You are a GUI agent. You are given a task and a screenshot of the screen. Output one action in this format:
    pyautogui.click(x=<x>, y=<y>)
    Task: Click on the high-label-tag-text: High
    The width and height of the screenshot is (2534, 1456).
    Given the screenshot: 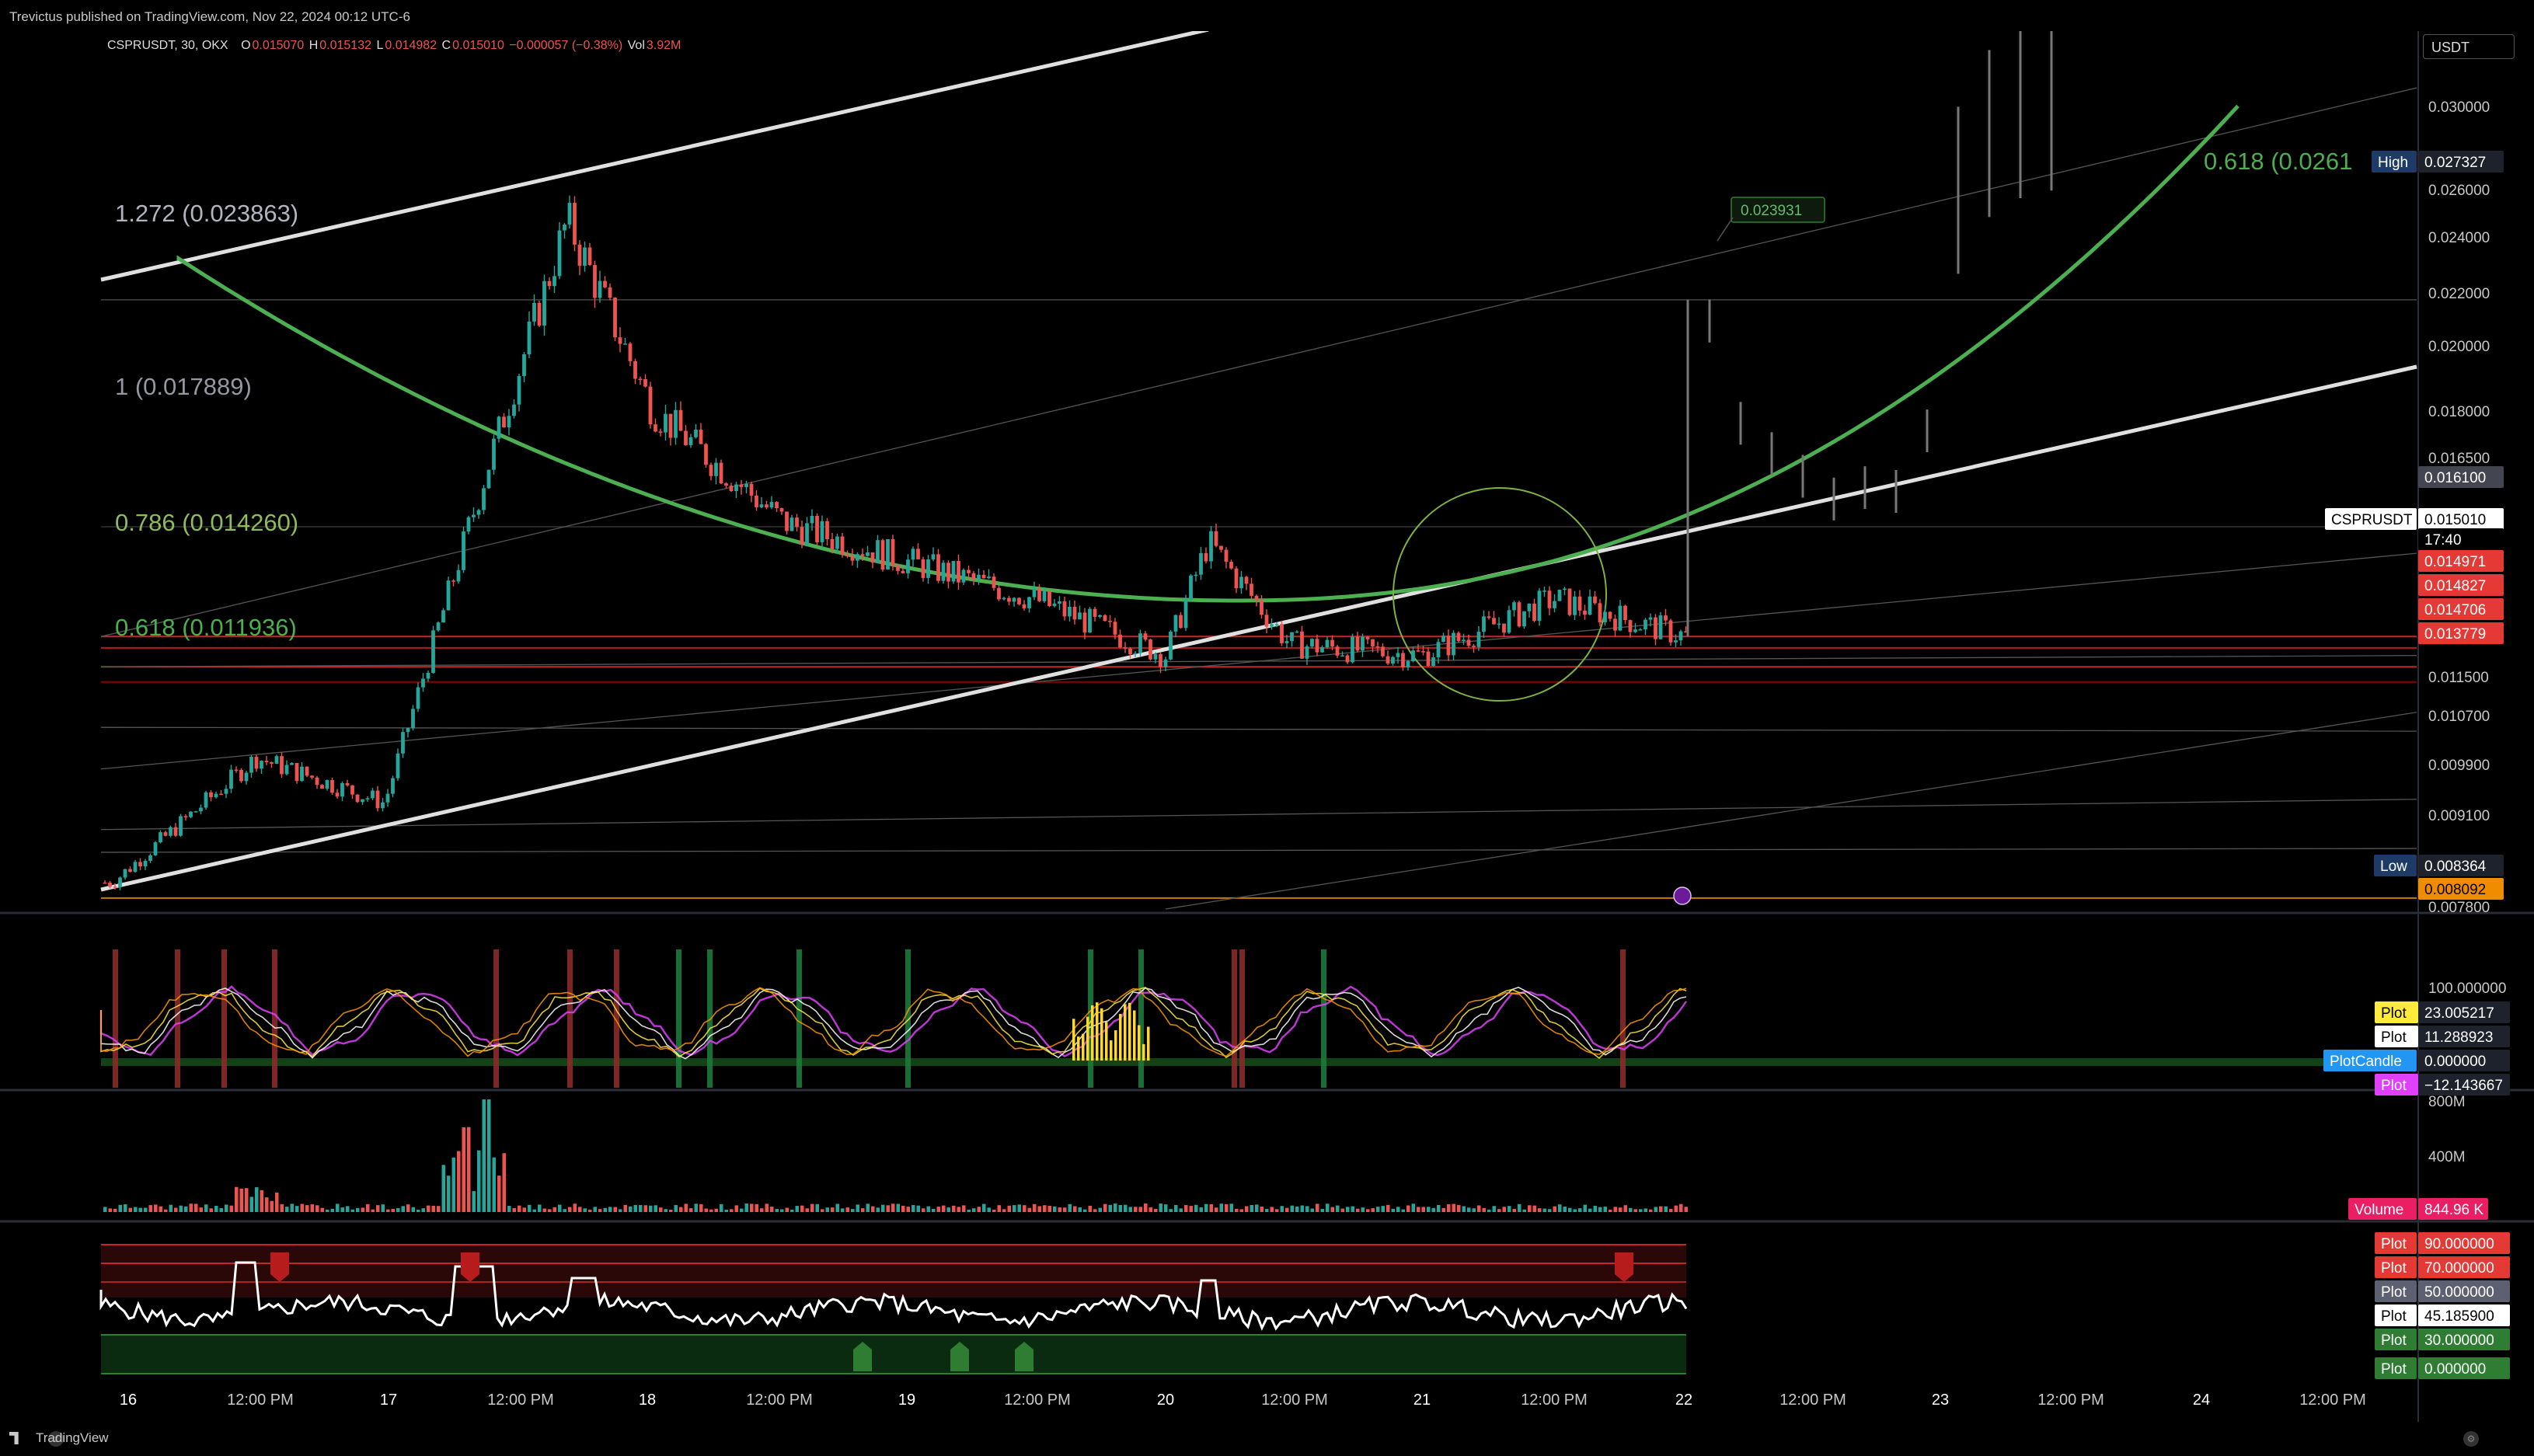 What is the action you would take?
    pyautogui.click(x=2393, y=163)
    